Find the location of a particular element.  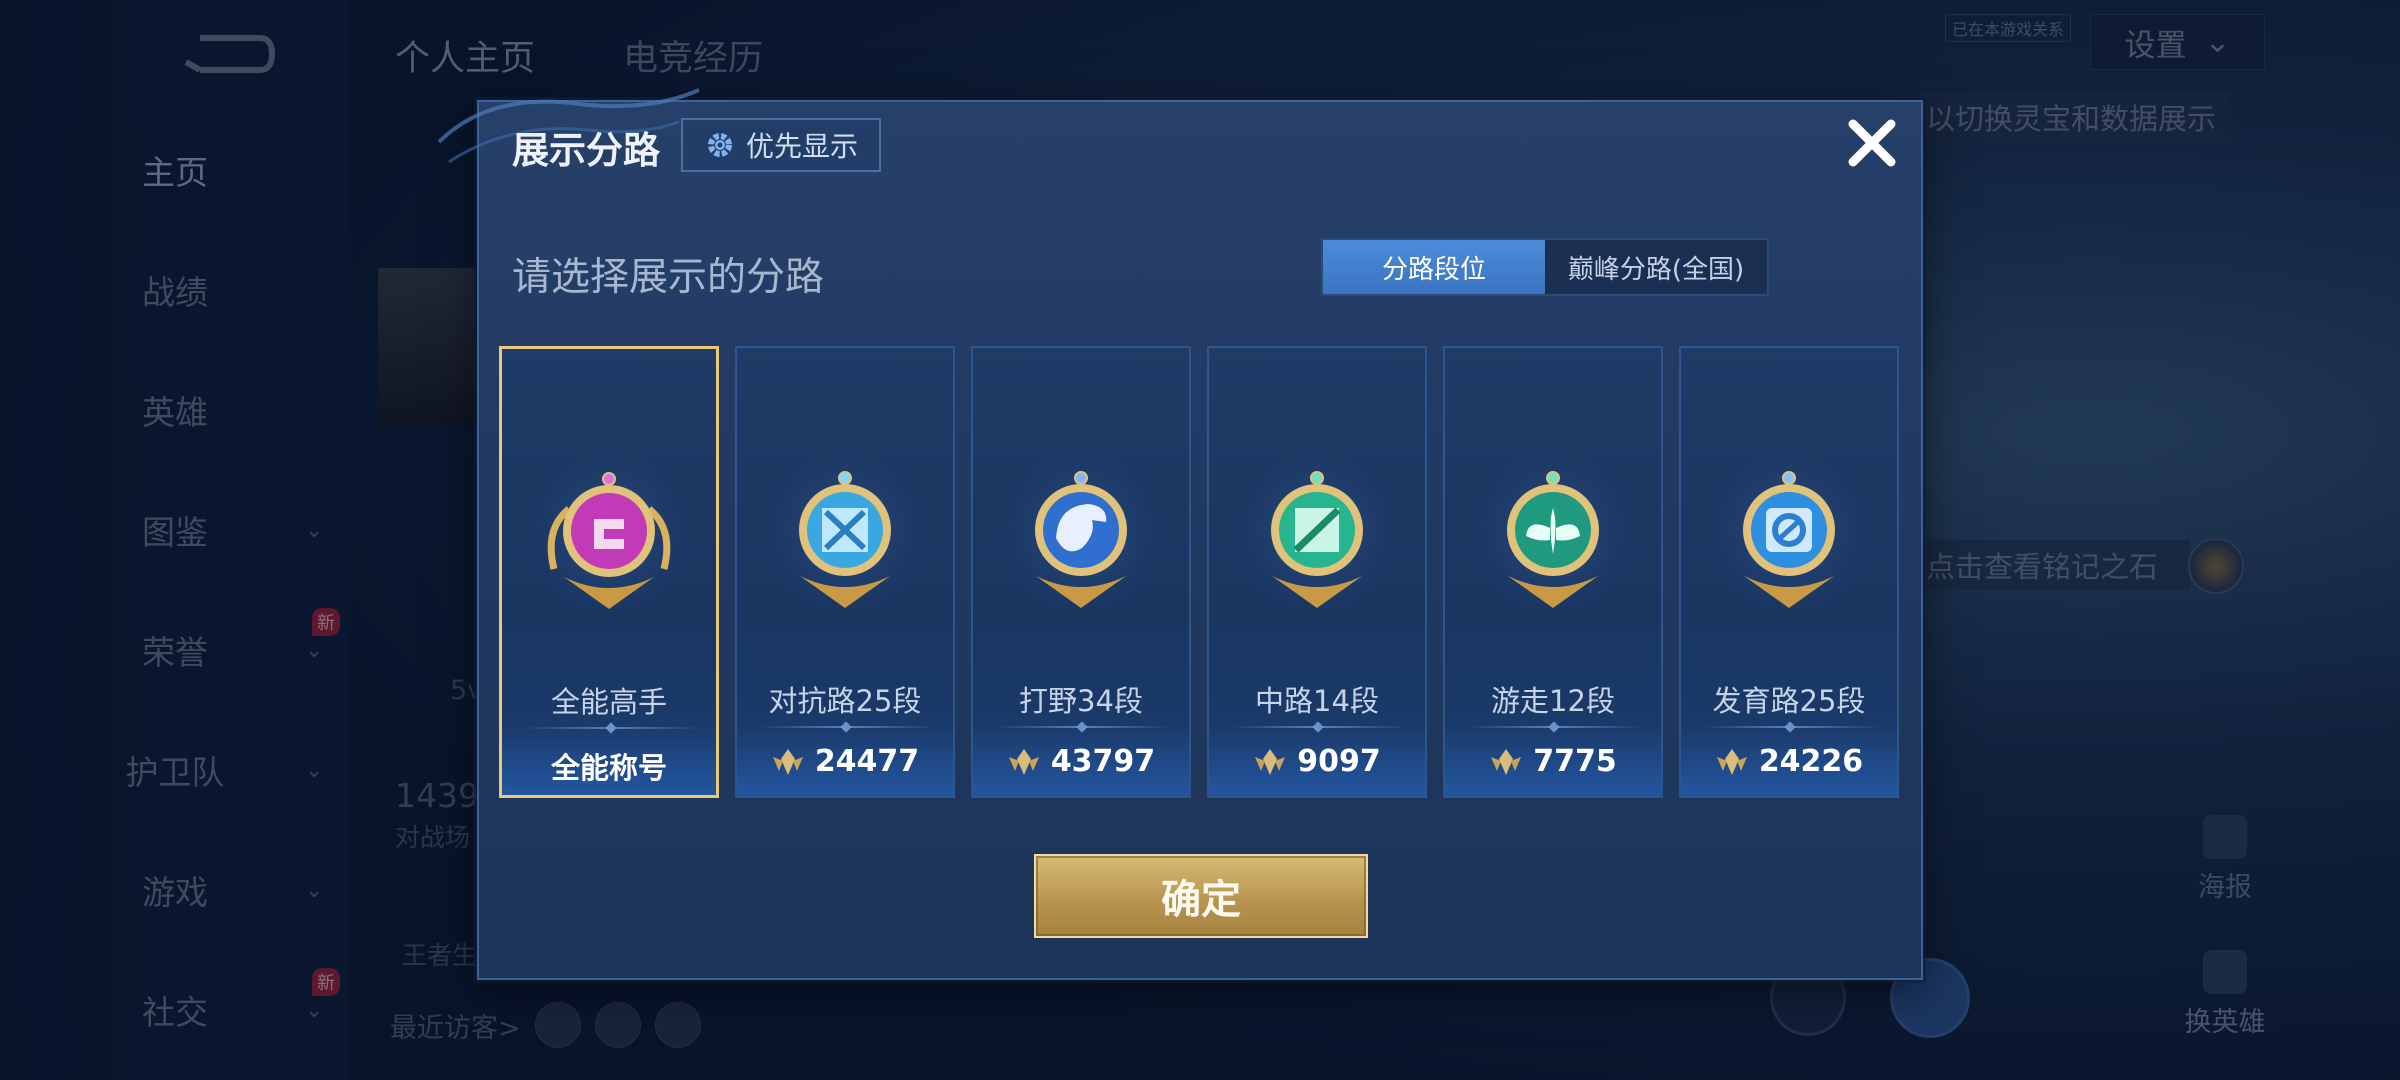

confirm-button: 确定 is located at coordinates (1201, 896).